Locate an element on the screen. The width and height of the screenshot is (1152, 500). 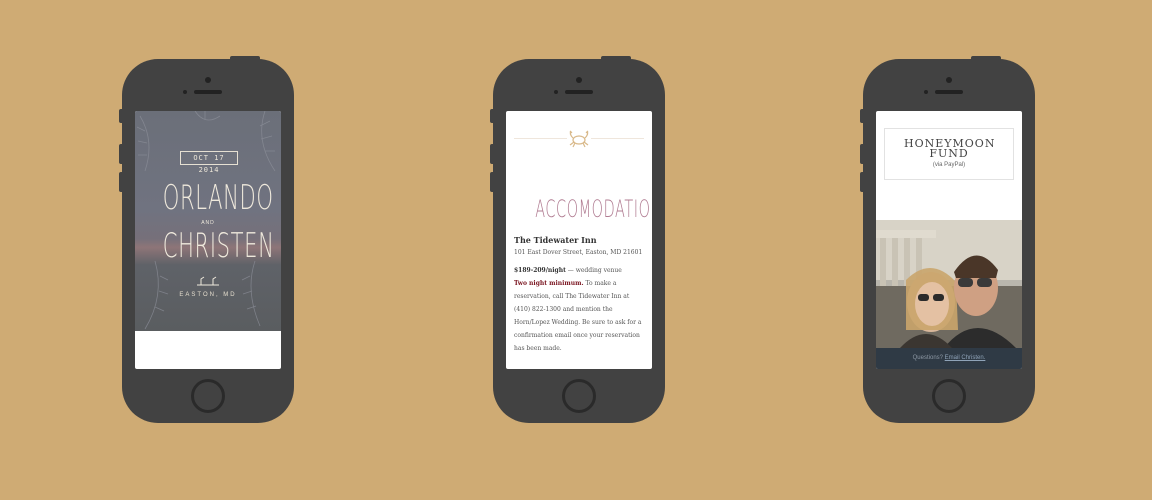
paypal-subtitle: (via PayPal) is located at coordinates (949, 165).